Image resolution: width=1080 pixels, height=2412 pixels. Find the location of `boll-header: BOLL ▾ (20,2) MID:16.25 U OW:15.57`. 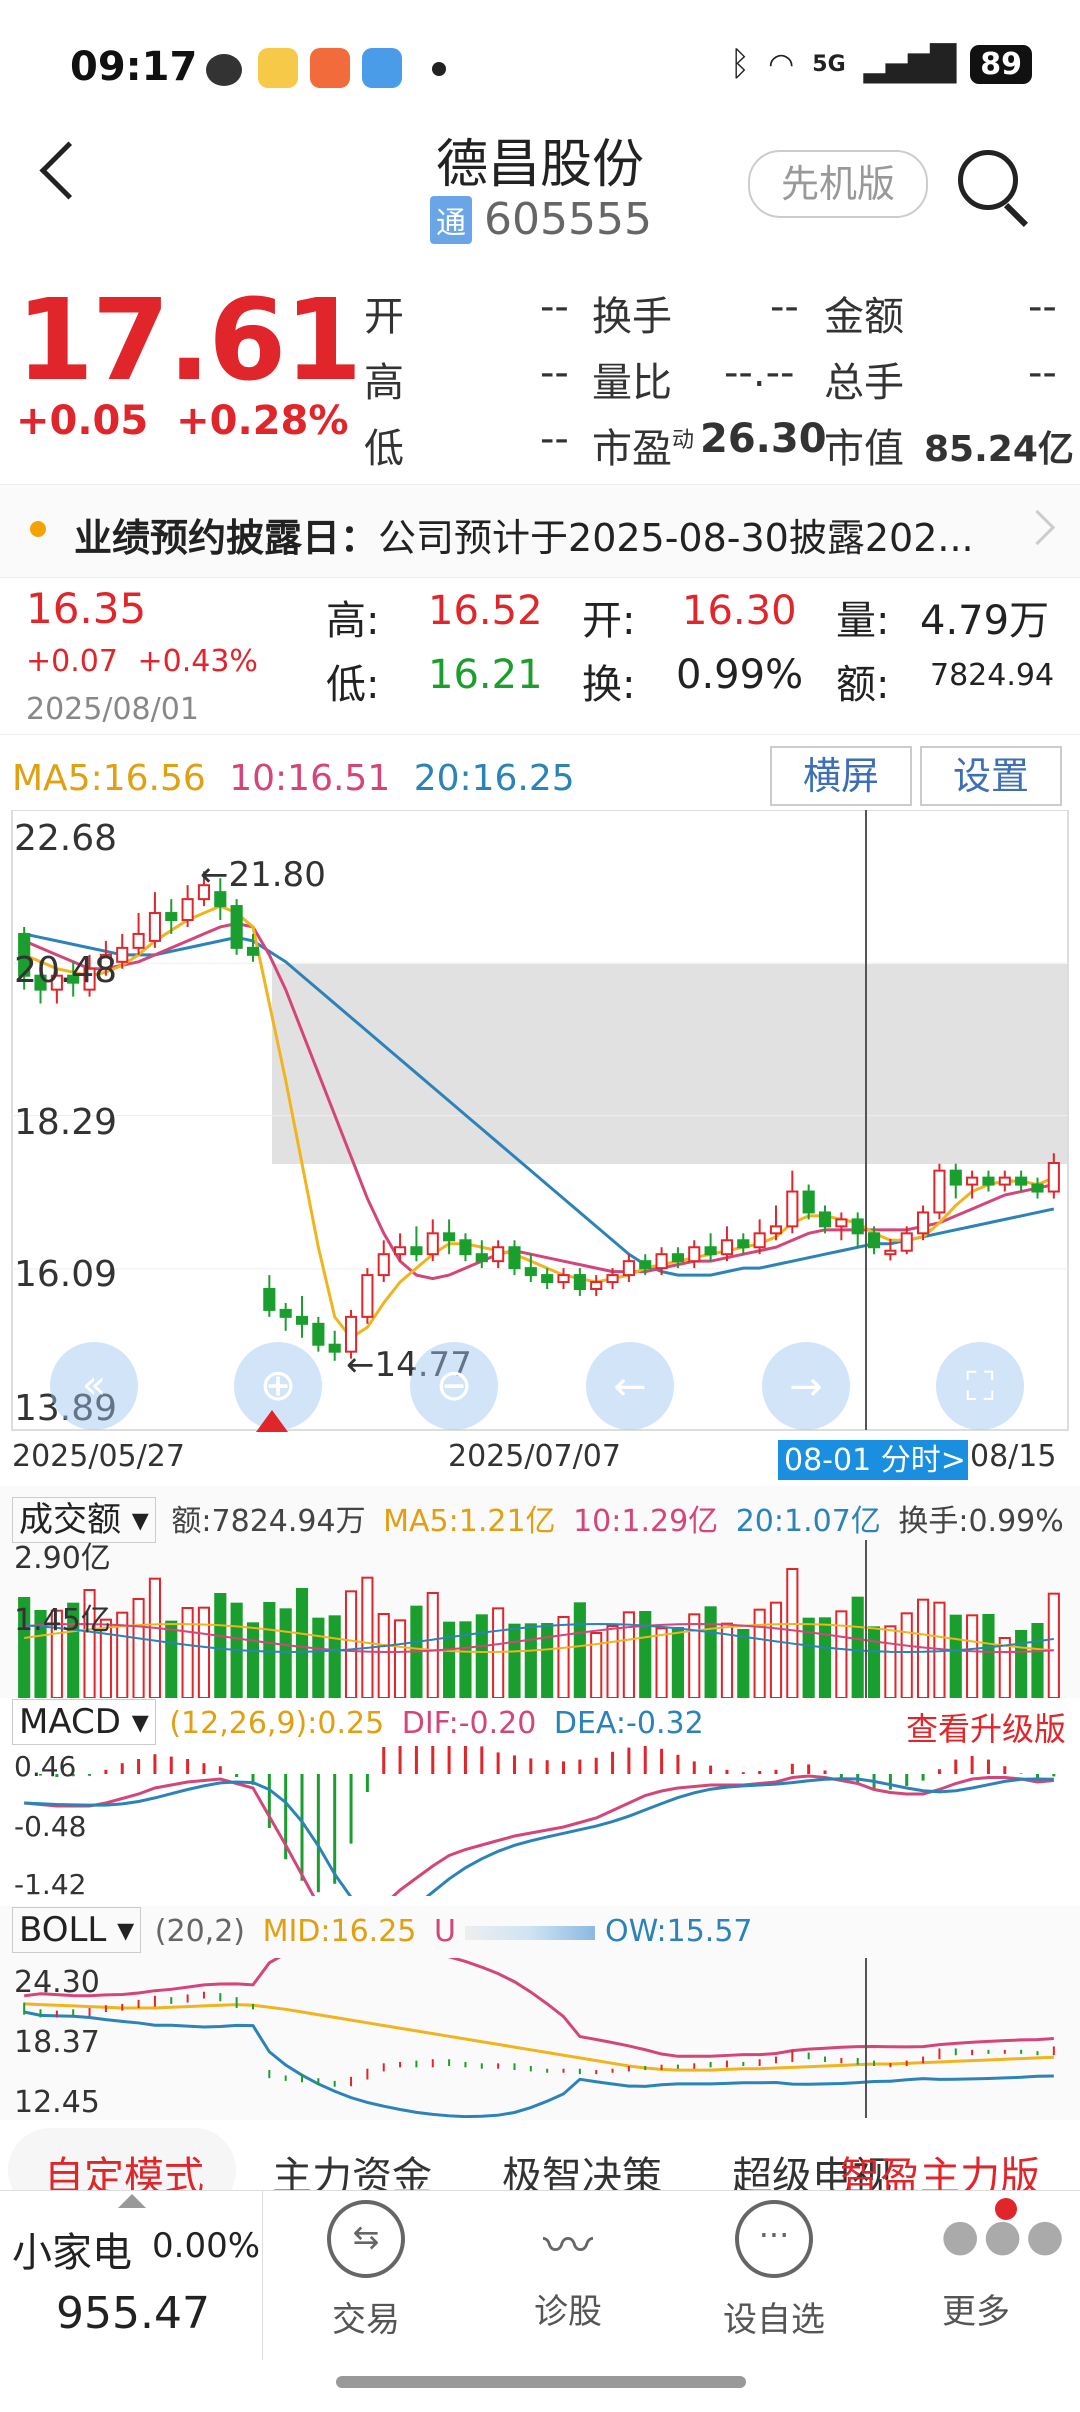

boll-header: BOLL ▾ (20,2) MID:16.25 U OW:15.57 is located at coordinates (382, 1930).